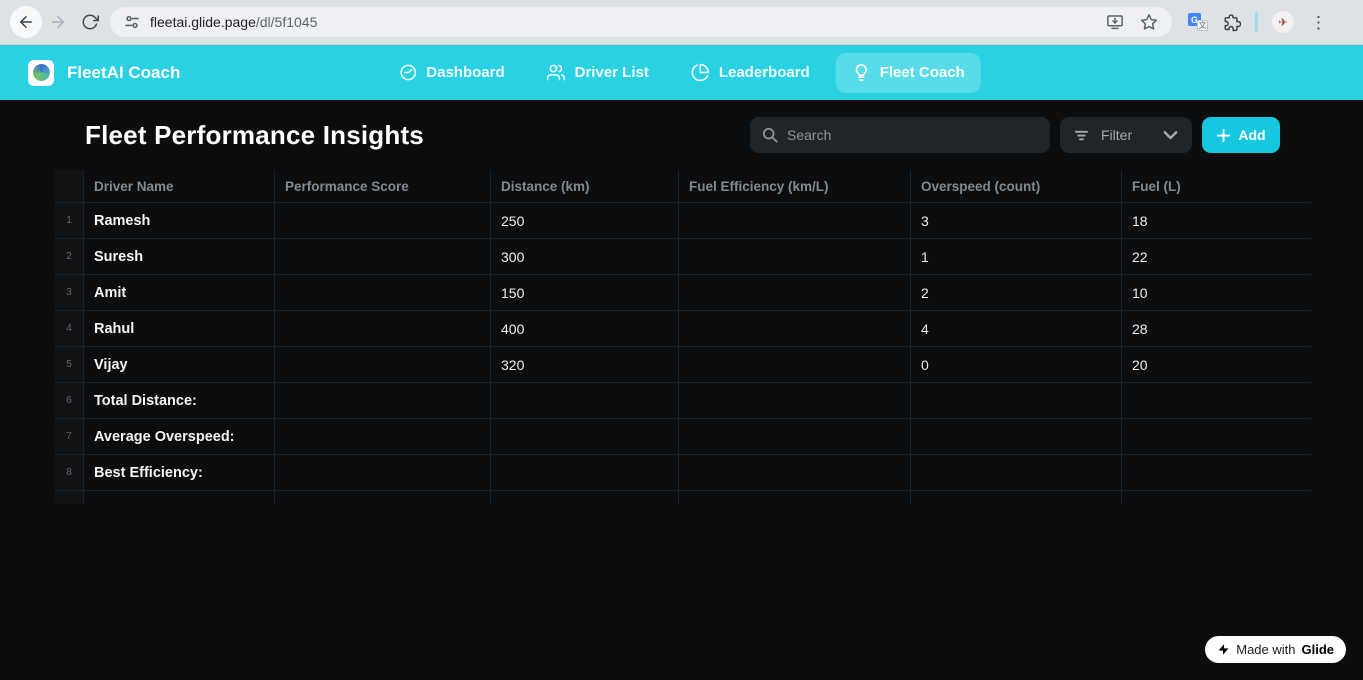 The width and height of the screenshot is (1363, 680). Describe the element at coordinates (683, 473) in the screenshot. I see `table-row: 8 Best Efficiency:` at that location.